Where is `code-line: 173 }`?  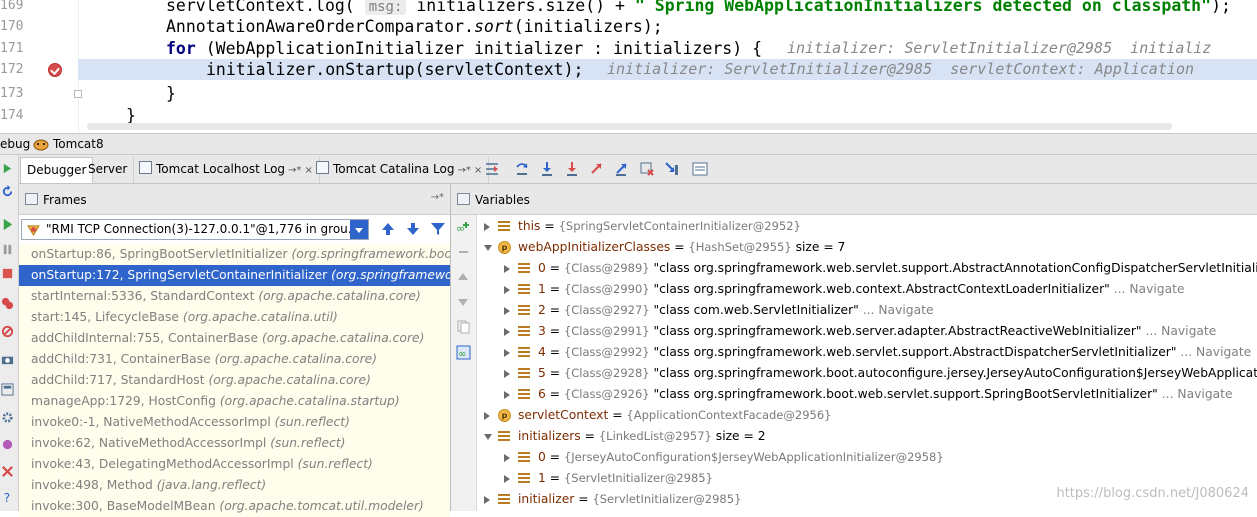 code-line: 173 } is located at coordinates (628, 93).